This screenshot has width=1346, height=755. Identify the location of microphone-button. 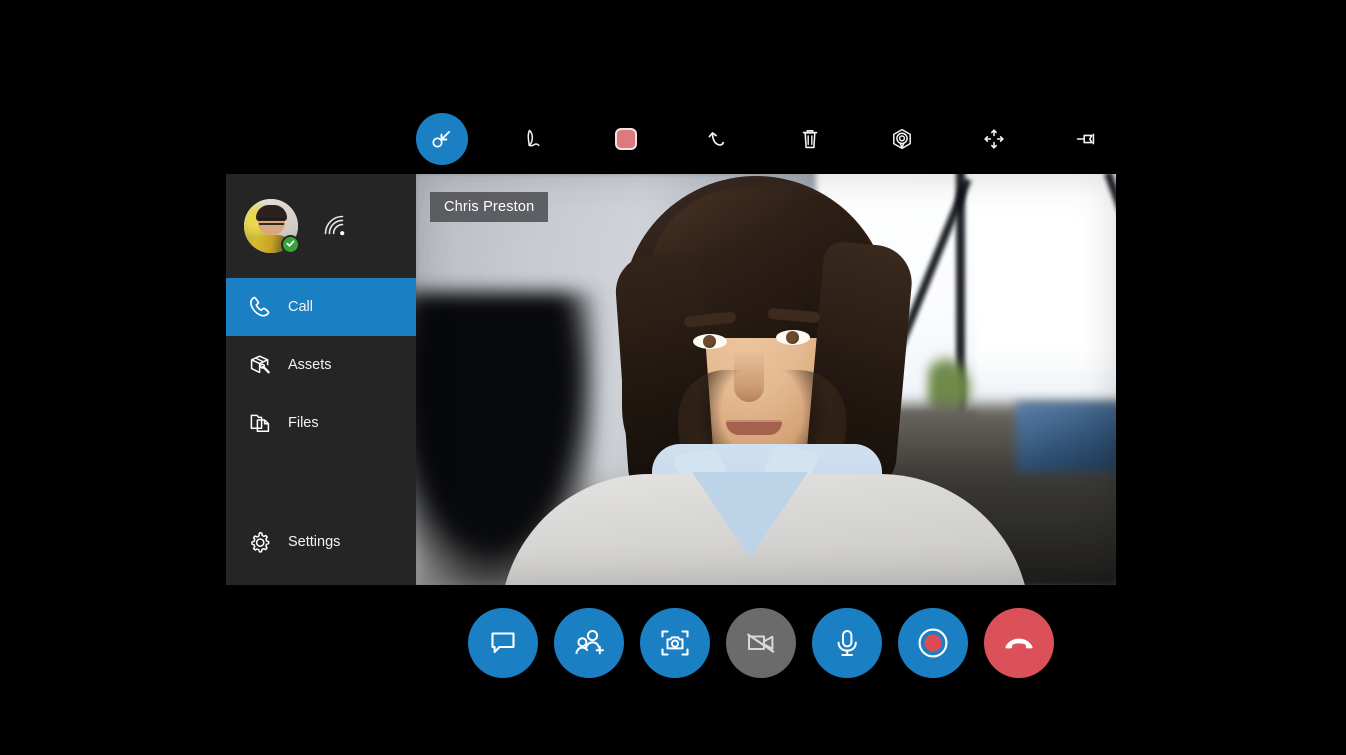
(847, 643).